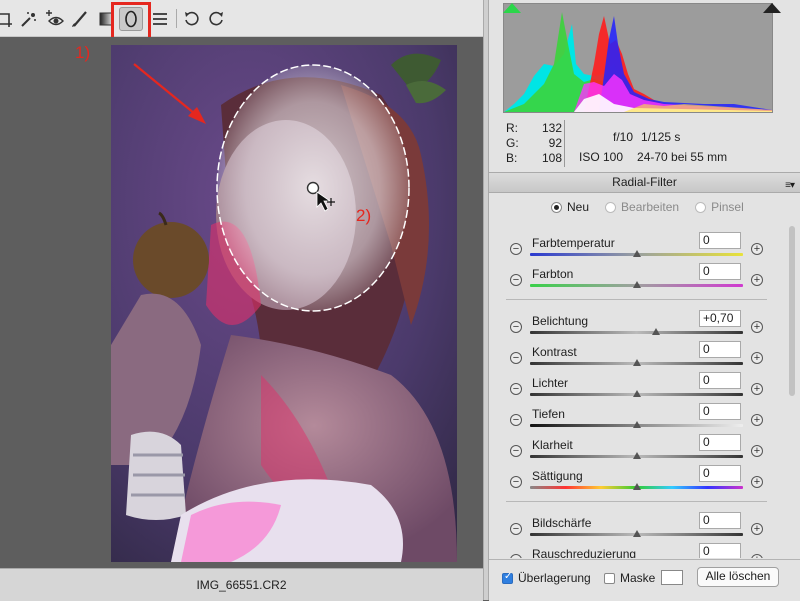  I want to click on mode-radio-0: Neu, so click(570, 207).